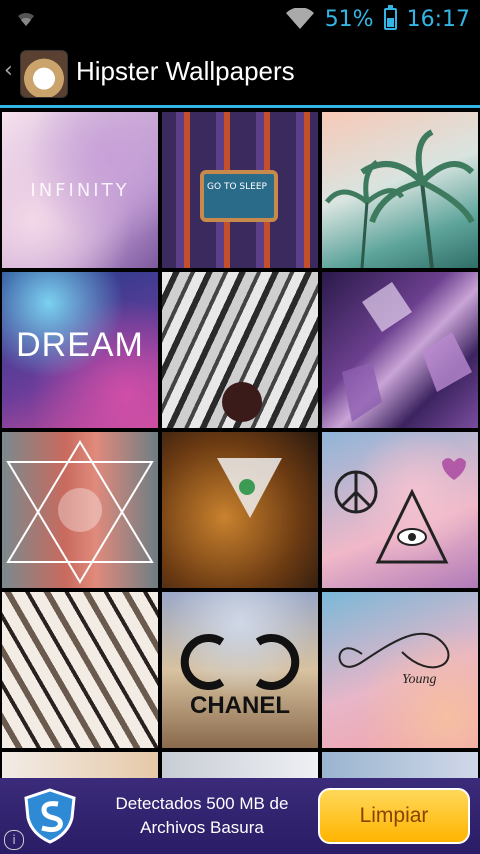 This screenshot has height=854, width=480. I want to click on wallpaper-tile-tiger-triangle, so click(240, 510).